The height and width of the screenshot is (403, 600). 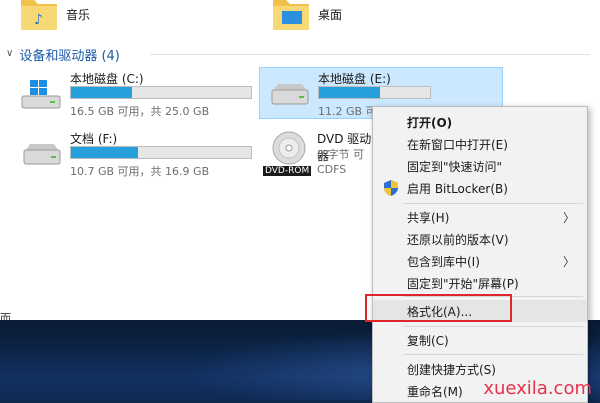 What do you see at coordinates (107, 79) in the screenshot?
I see `drive-name: 本地磁盘 (C:)` at bounding box center [107, 79].